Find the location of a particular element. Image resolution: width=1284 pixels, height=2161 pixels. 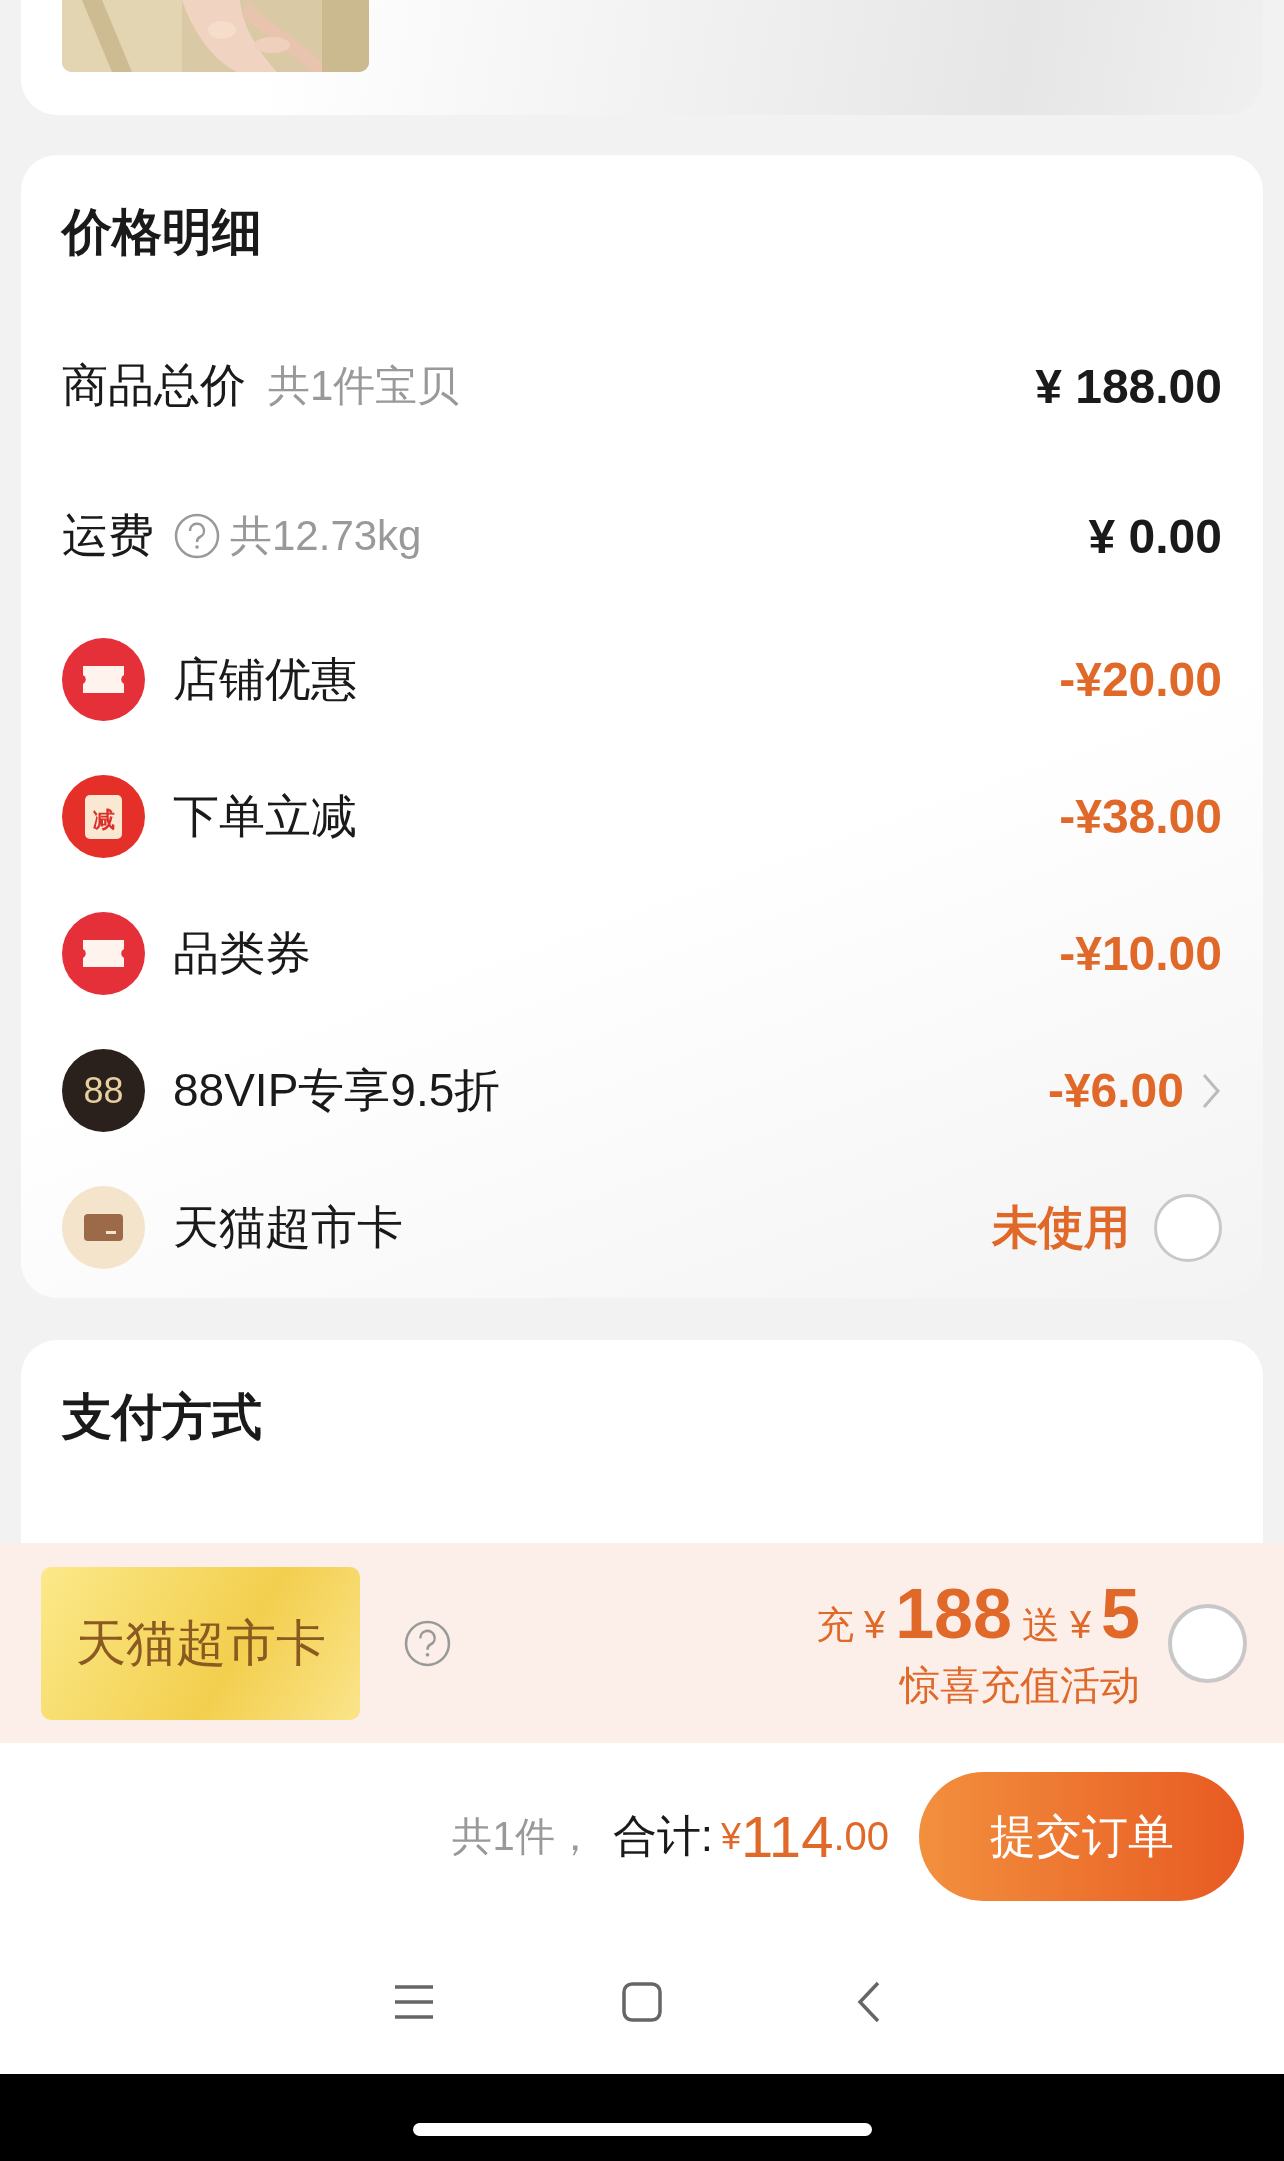

recharge-amount: 188 is located at coordinates (953, 1613).